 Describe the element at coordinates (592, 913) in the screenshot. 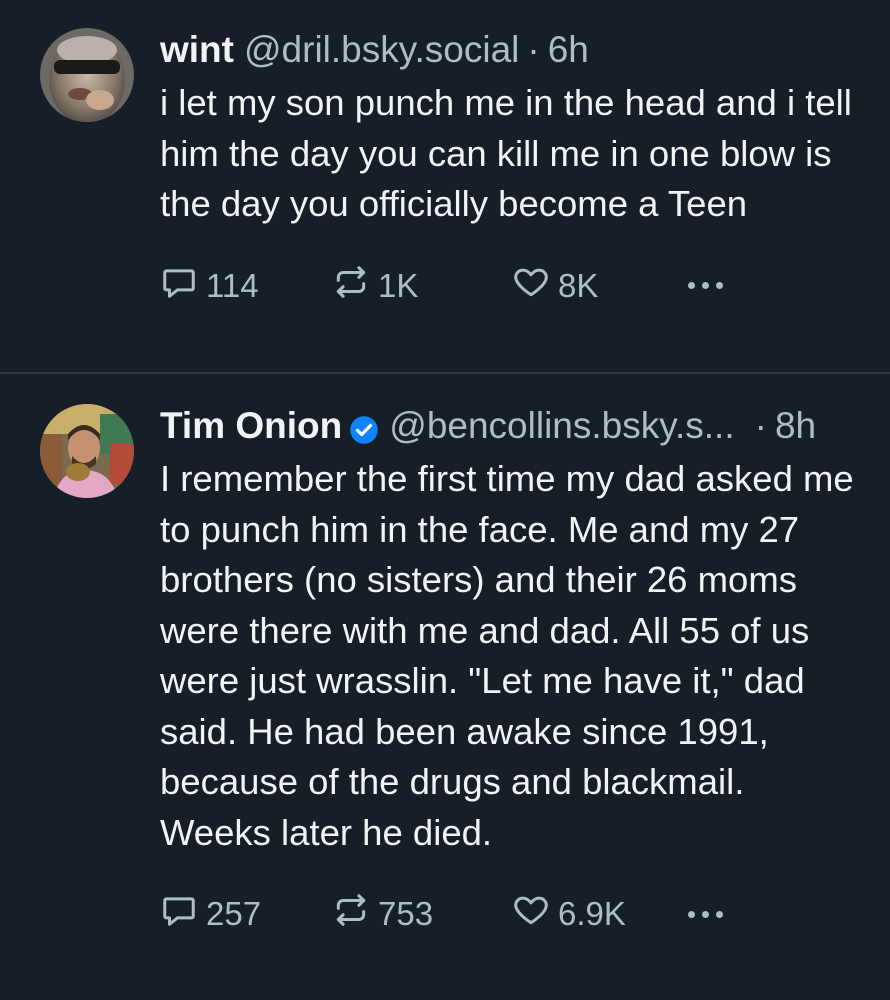

I see `like-count: 6.9K` at that location.